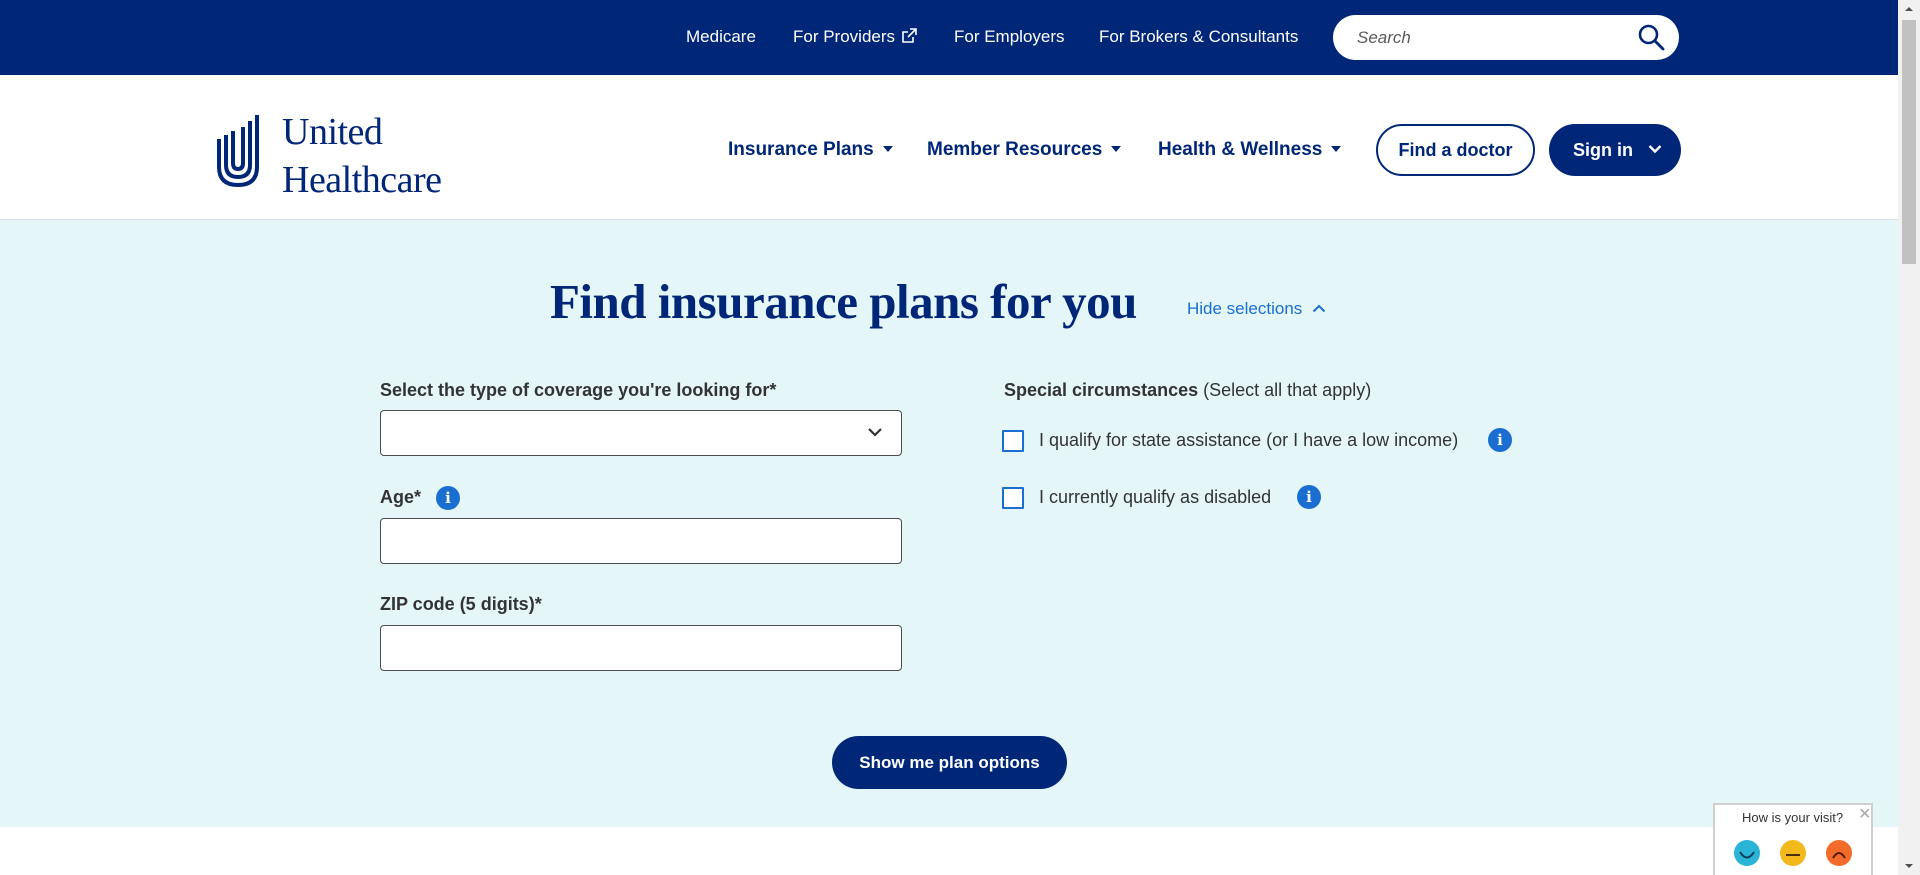  I want to click on nav-health-wellness-label: Health & Wellness, so click(1240, 149).